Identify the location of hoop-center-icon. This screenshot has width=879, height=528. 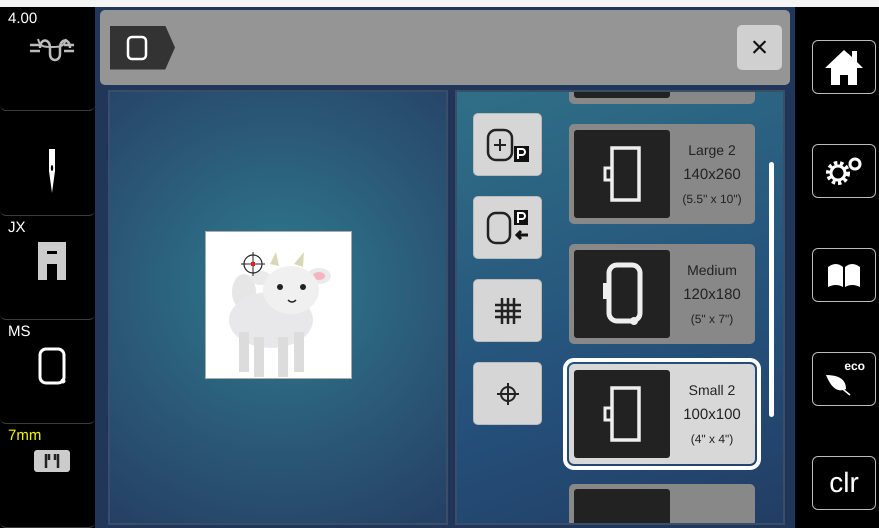
(508, 144).